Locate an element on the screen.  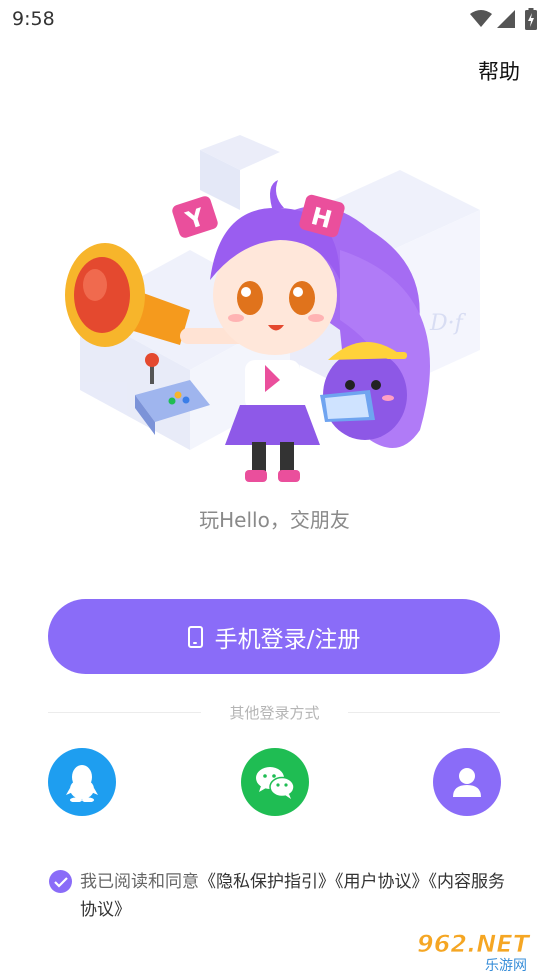
svg-text: 乐游网 is located at coordinates (506, 965).